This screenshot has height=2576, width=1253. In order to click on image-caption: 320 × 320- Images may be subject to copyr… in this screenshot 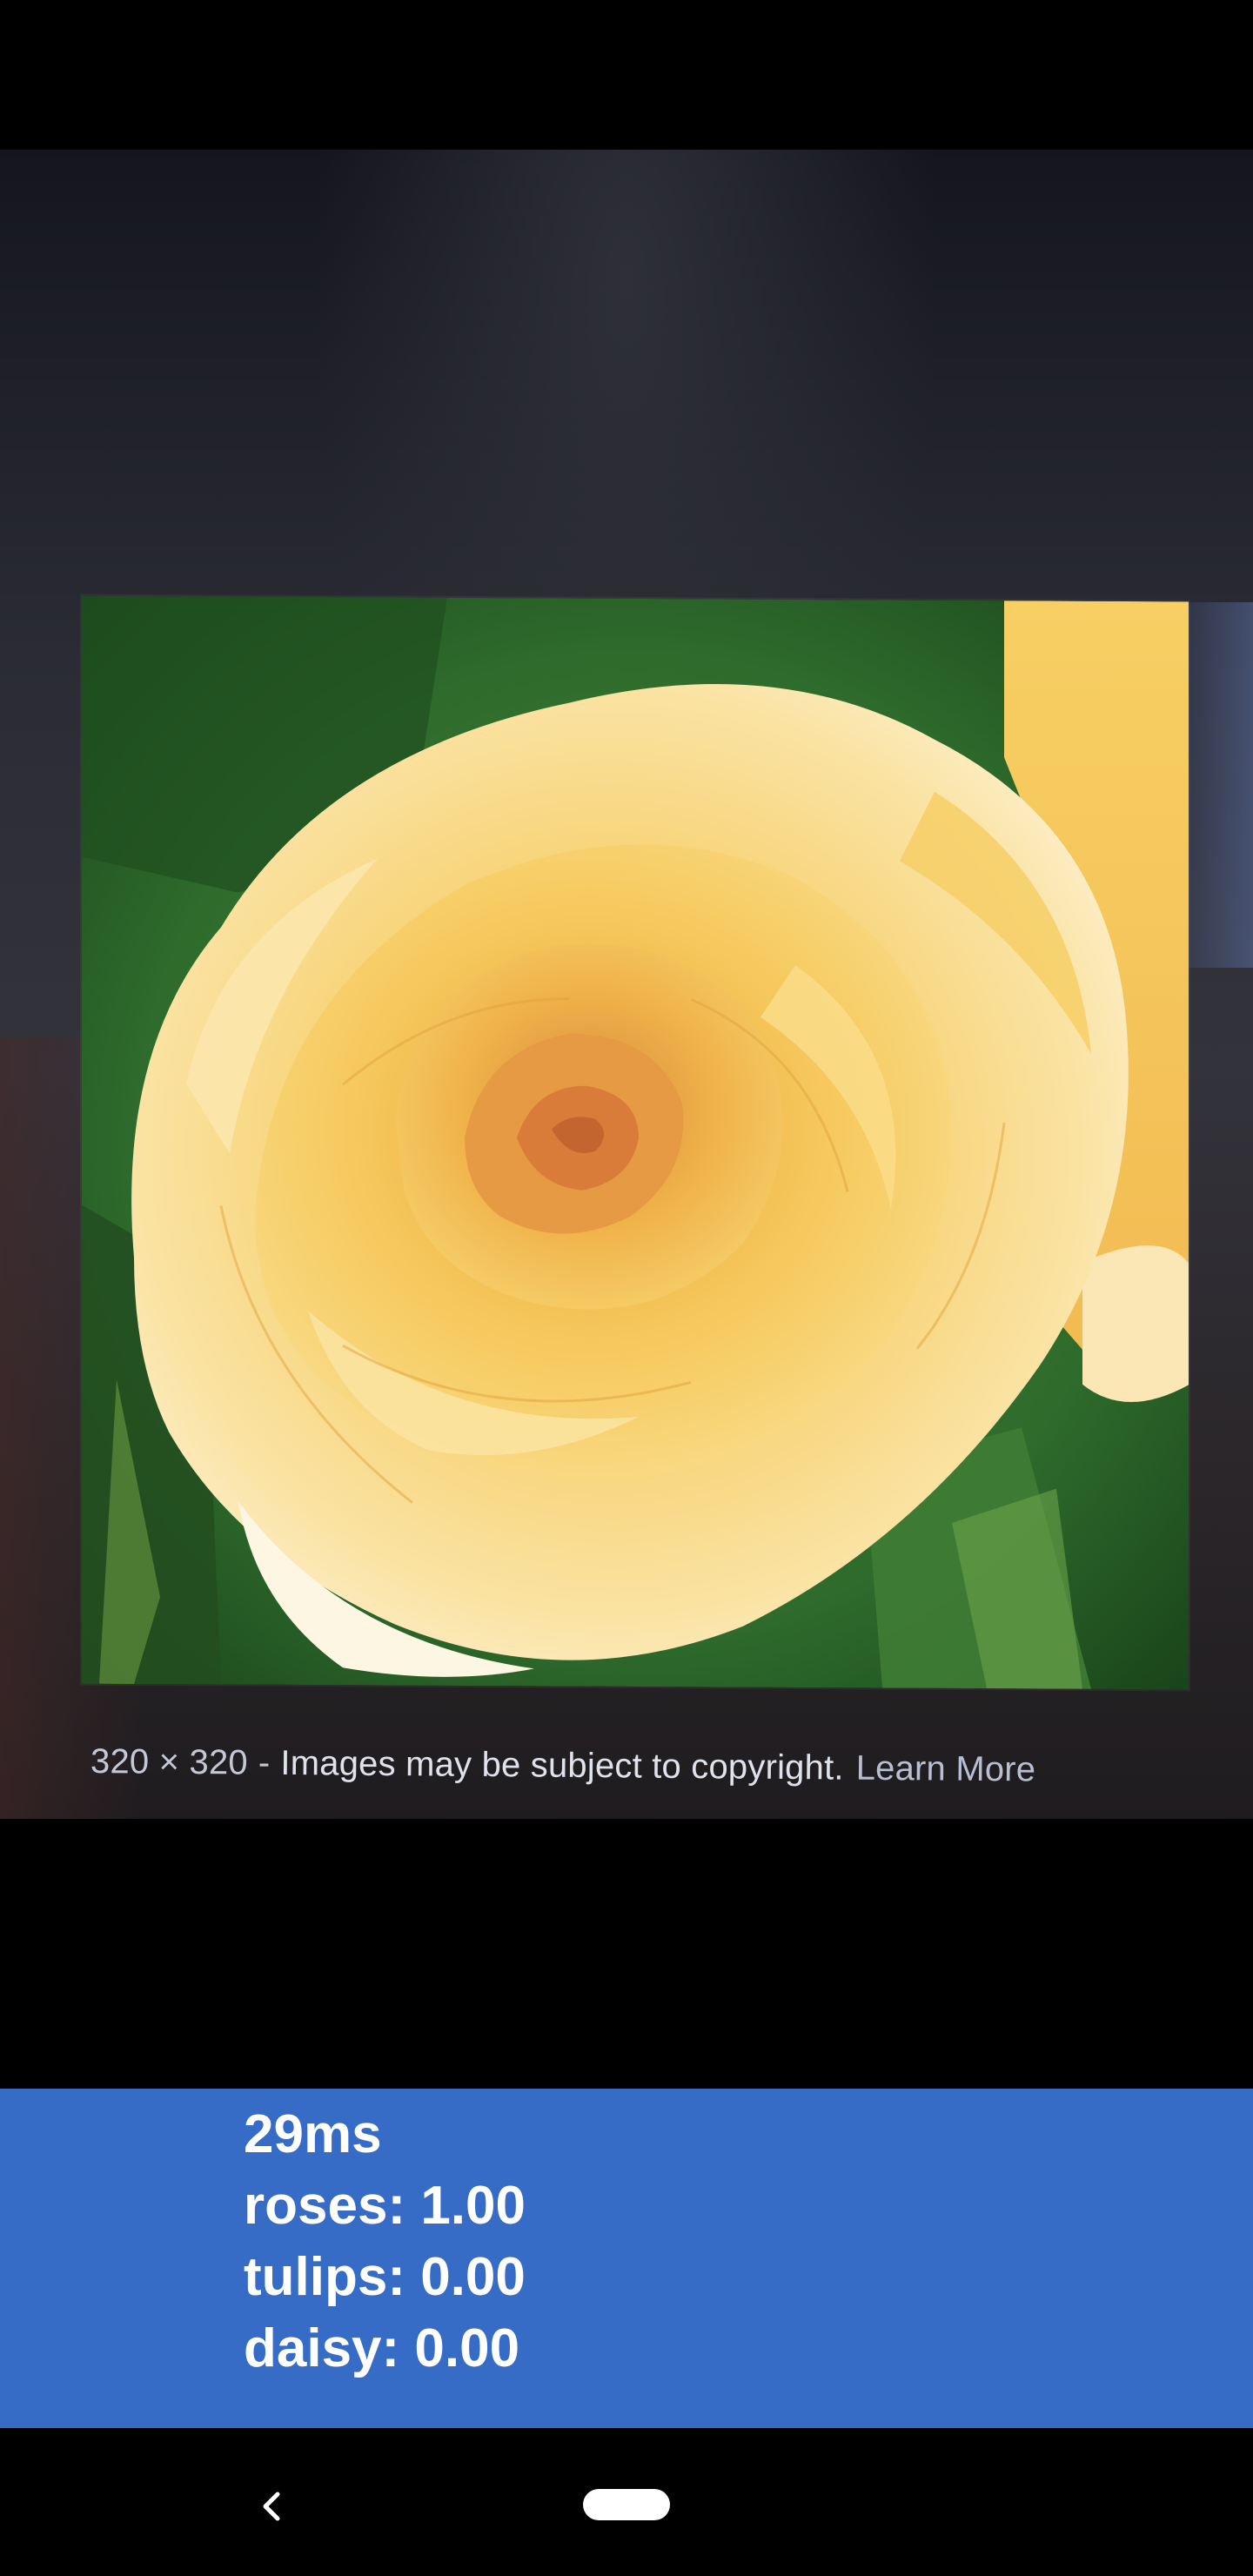, I will do `click(563, 1766)`.